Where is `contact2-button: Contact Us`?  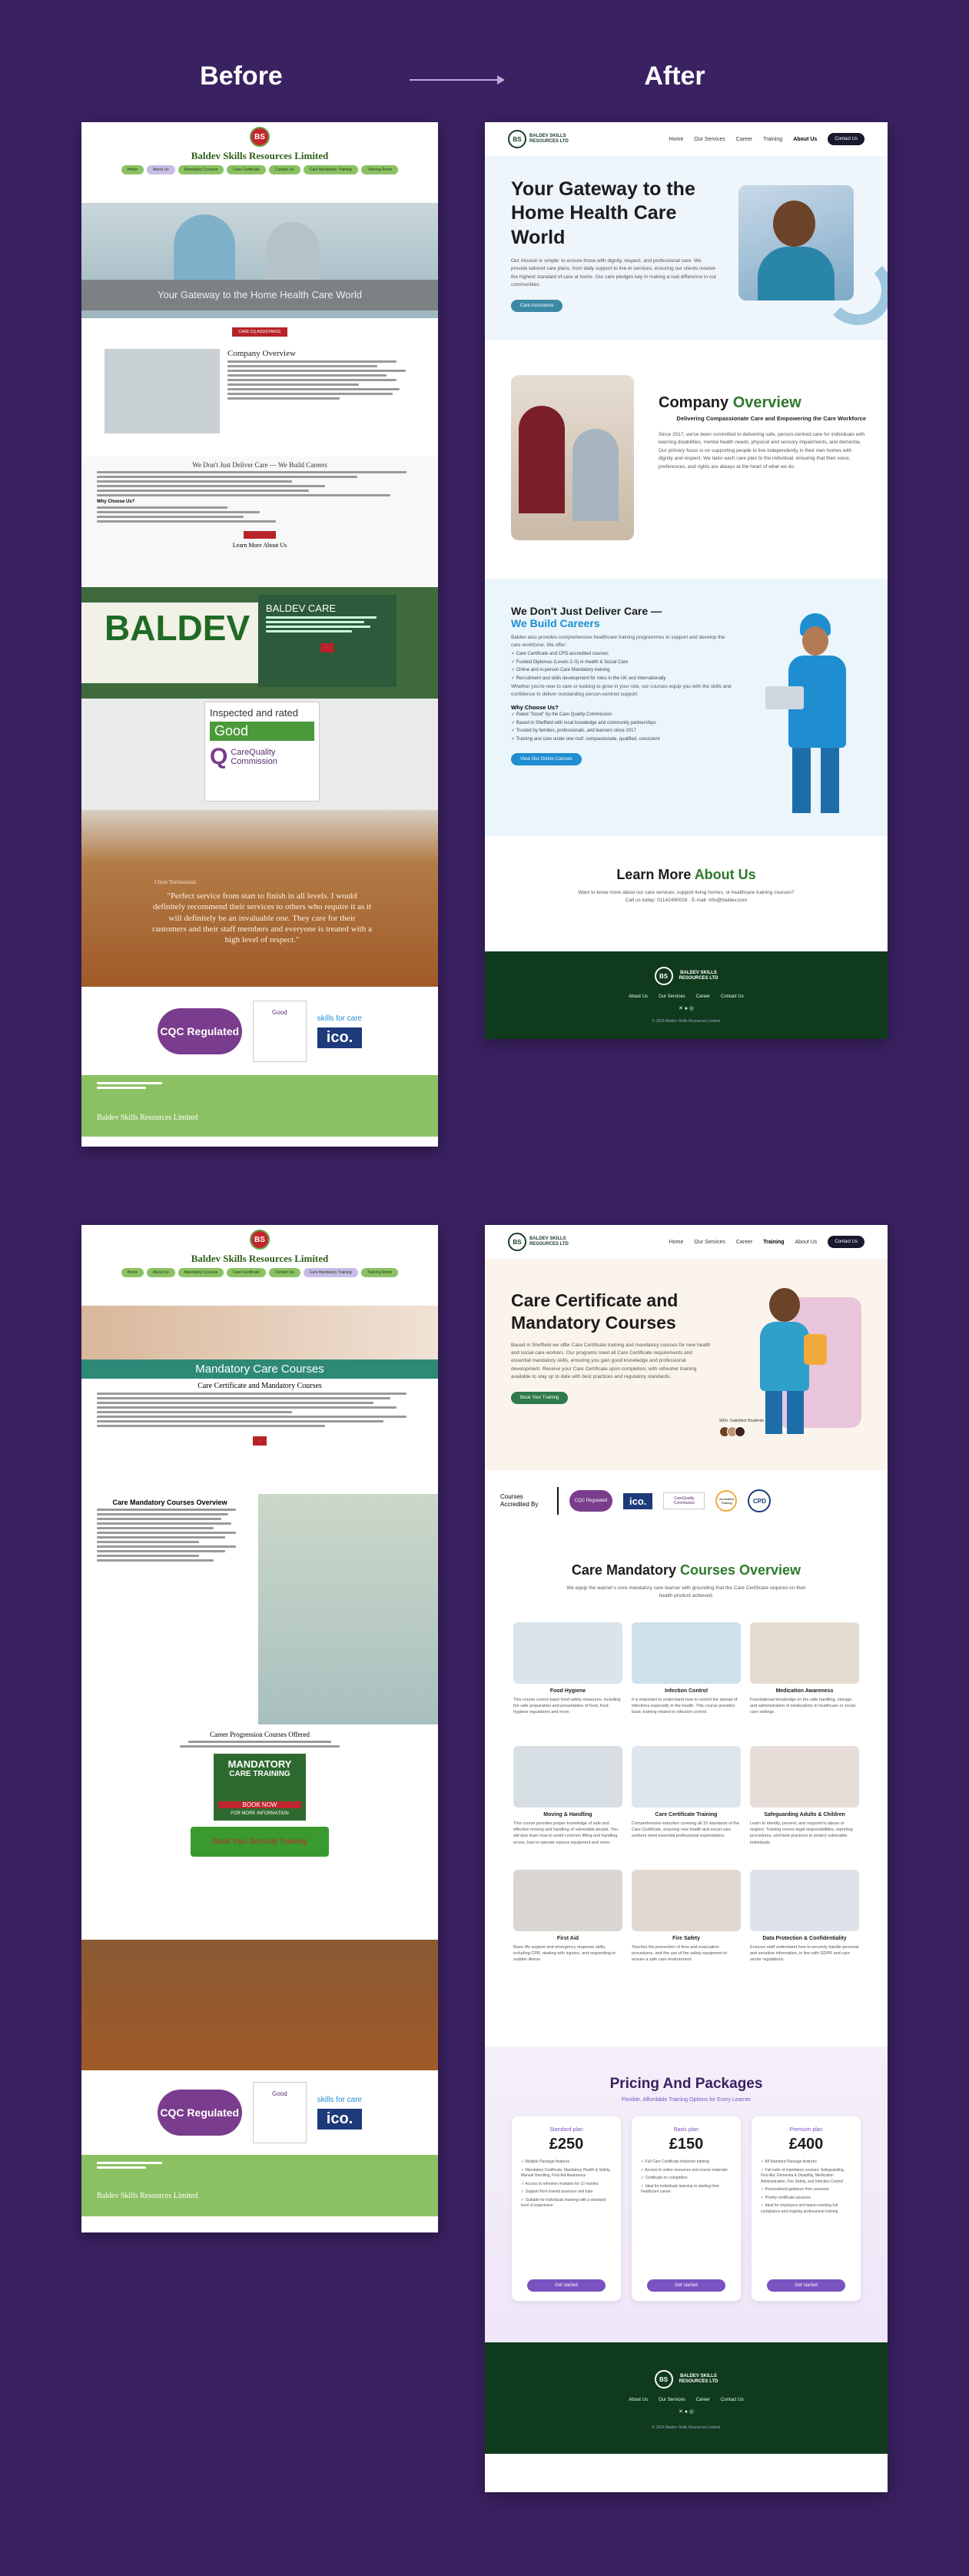 contact2-button: Contact Us is located at coordinates (846, 1242).